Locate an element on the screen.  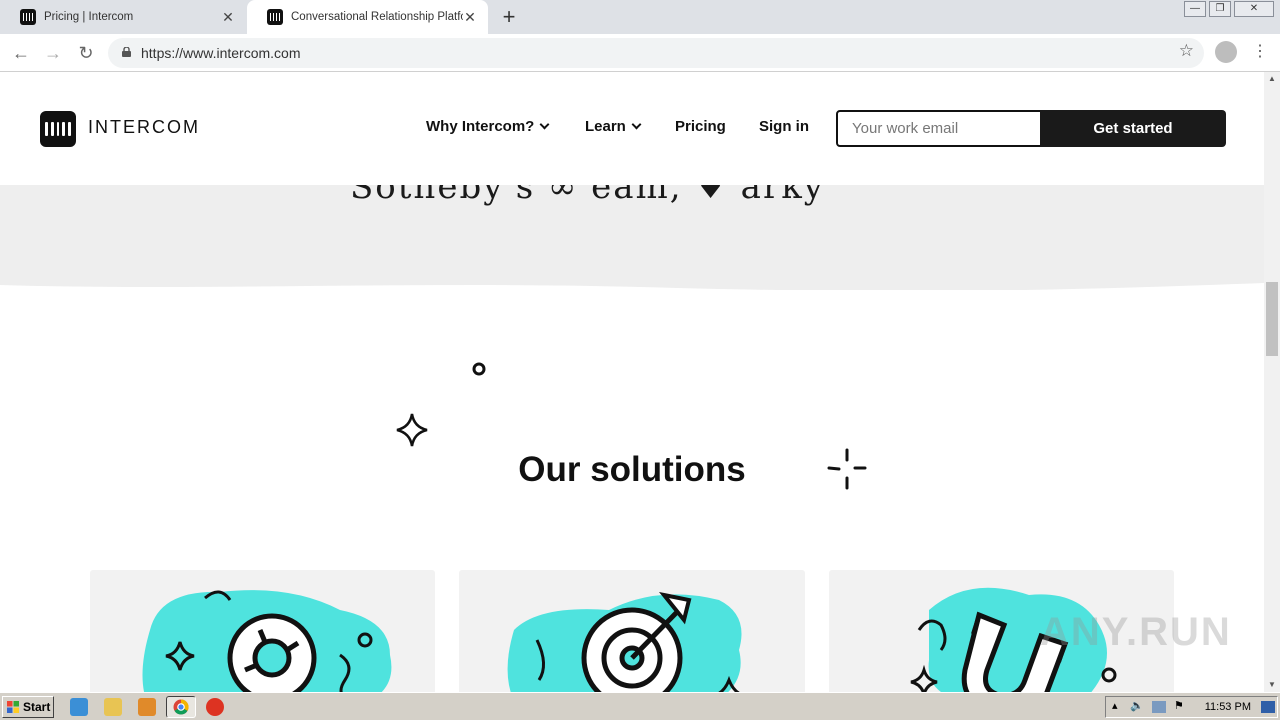
chrome-icon is located at coordinates (181, 707).